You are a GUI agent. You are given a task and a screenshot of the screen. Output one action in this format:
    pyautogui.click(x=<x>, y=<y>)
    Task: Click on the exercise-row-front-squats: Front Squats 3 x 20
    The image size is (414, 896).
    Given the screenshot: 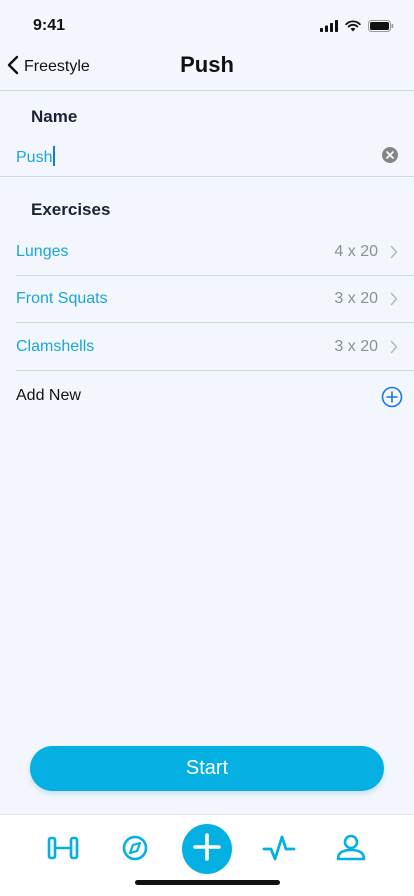 What is the action you would take?
    pyautogui.click(x=207, y=300)
    